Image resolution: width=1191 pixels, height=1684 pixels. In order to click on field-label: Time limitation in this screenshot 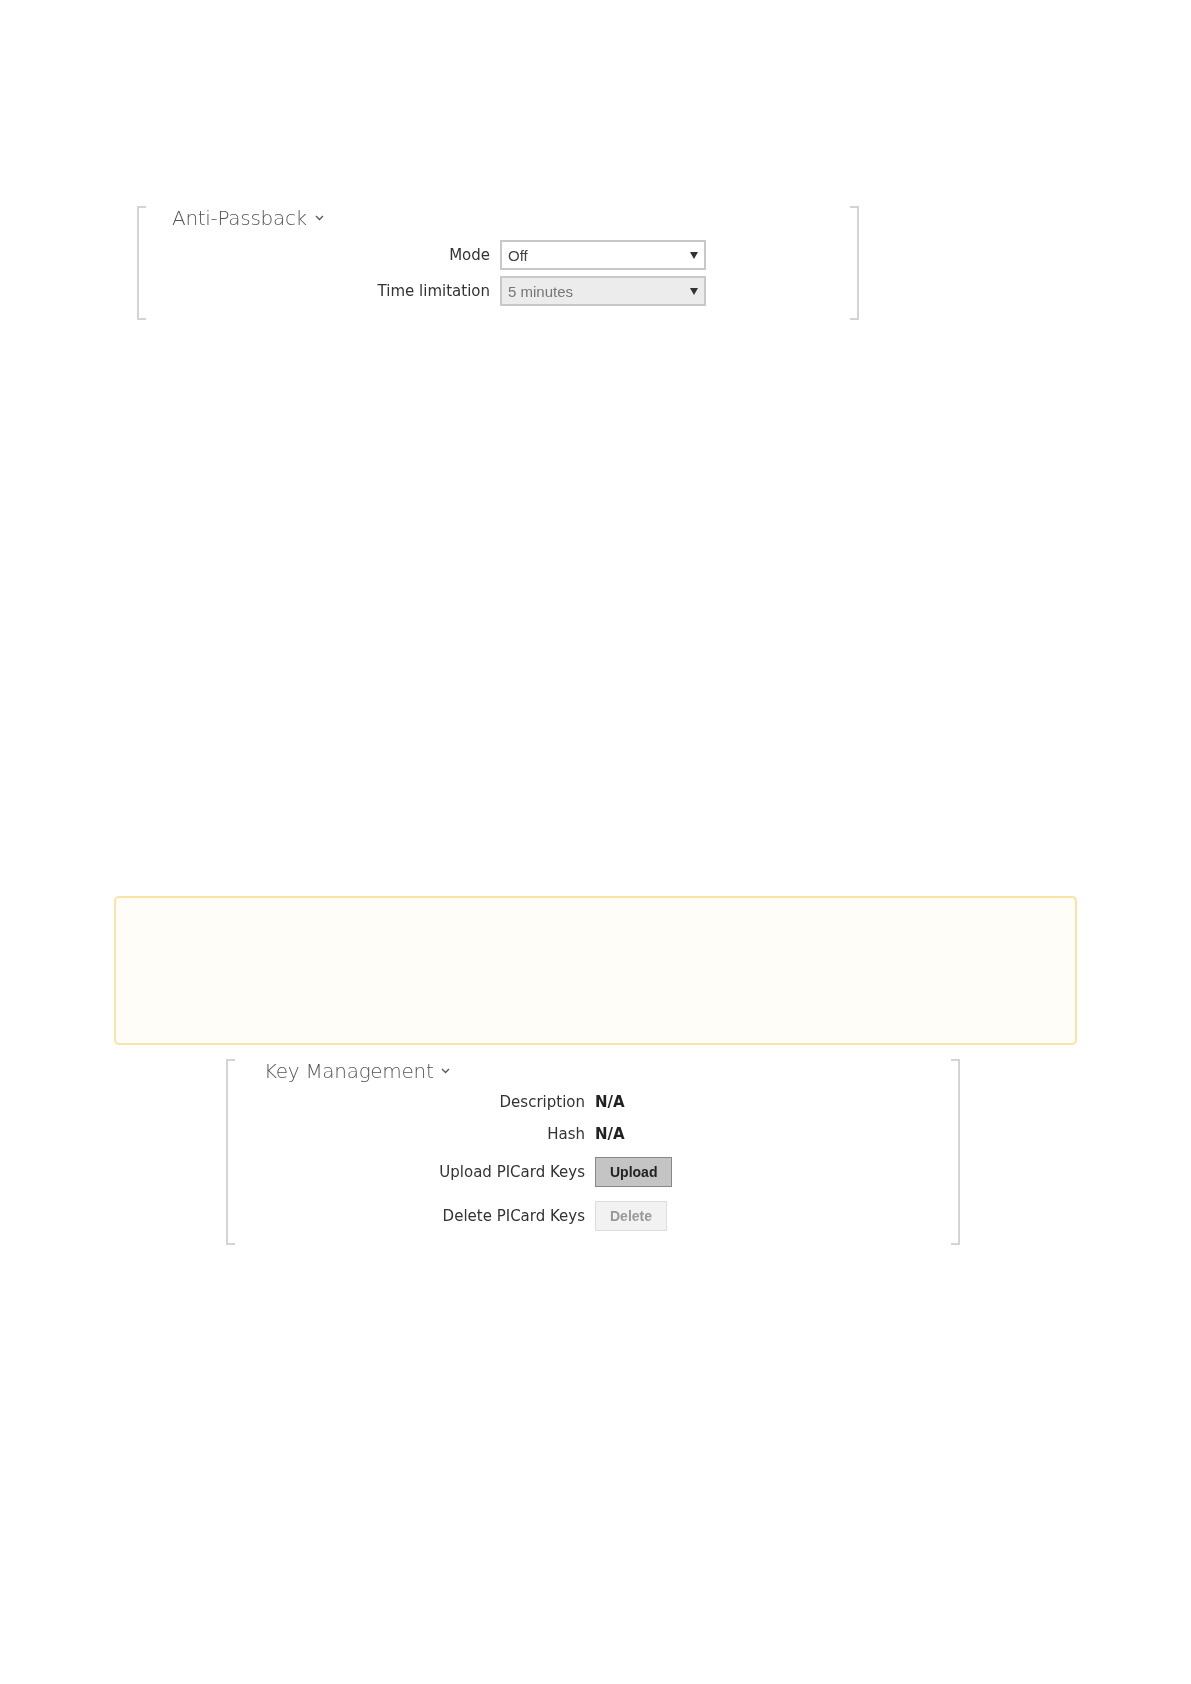, I will do `click(433, 291)`.